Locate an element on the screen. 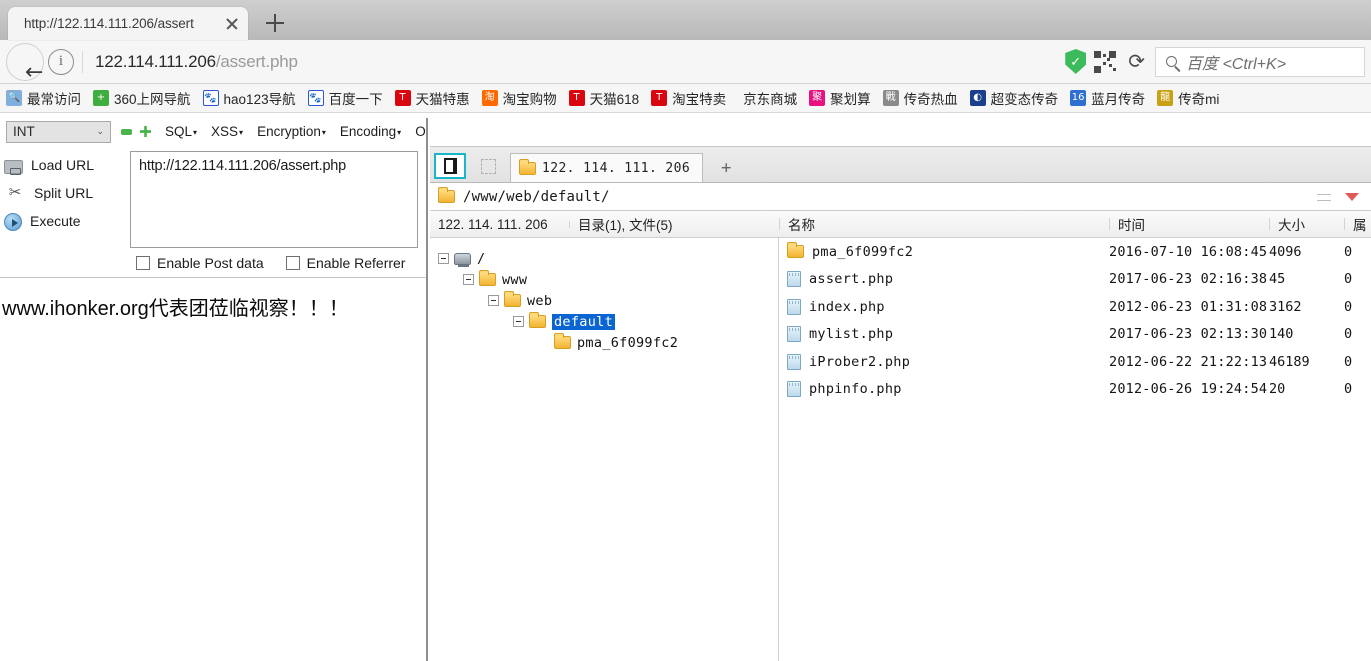  back-button: ← is located at coordinates (25, 62).